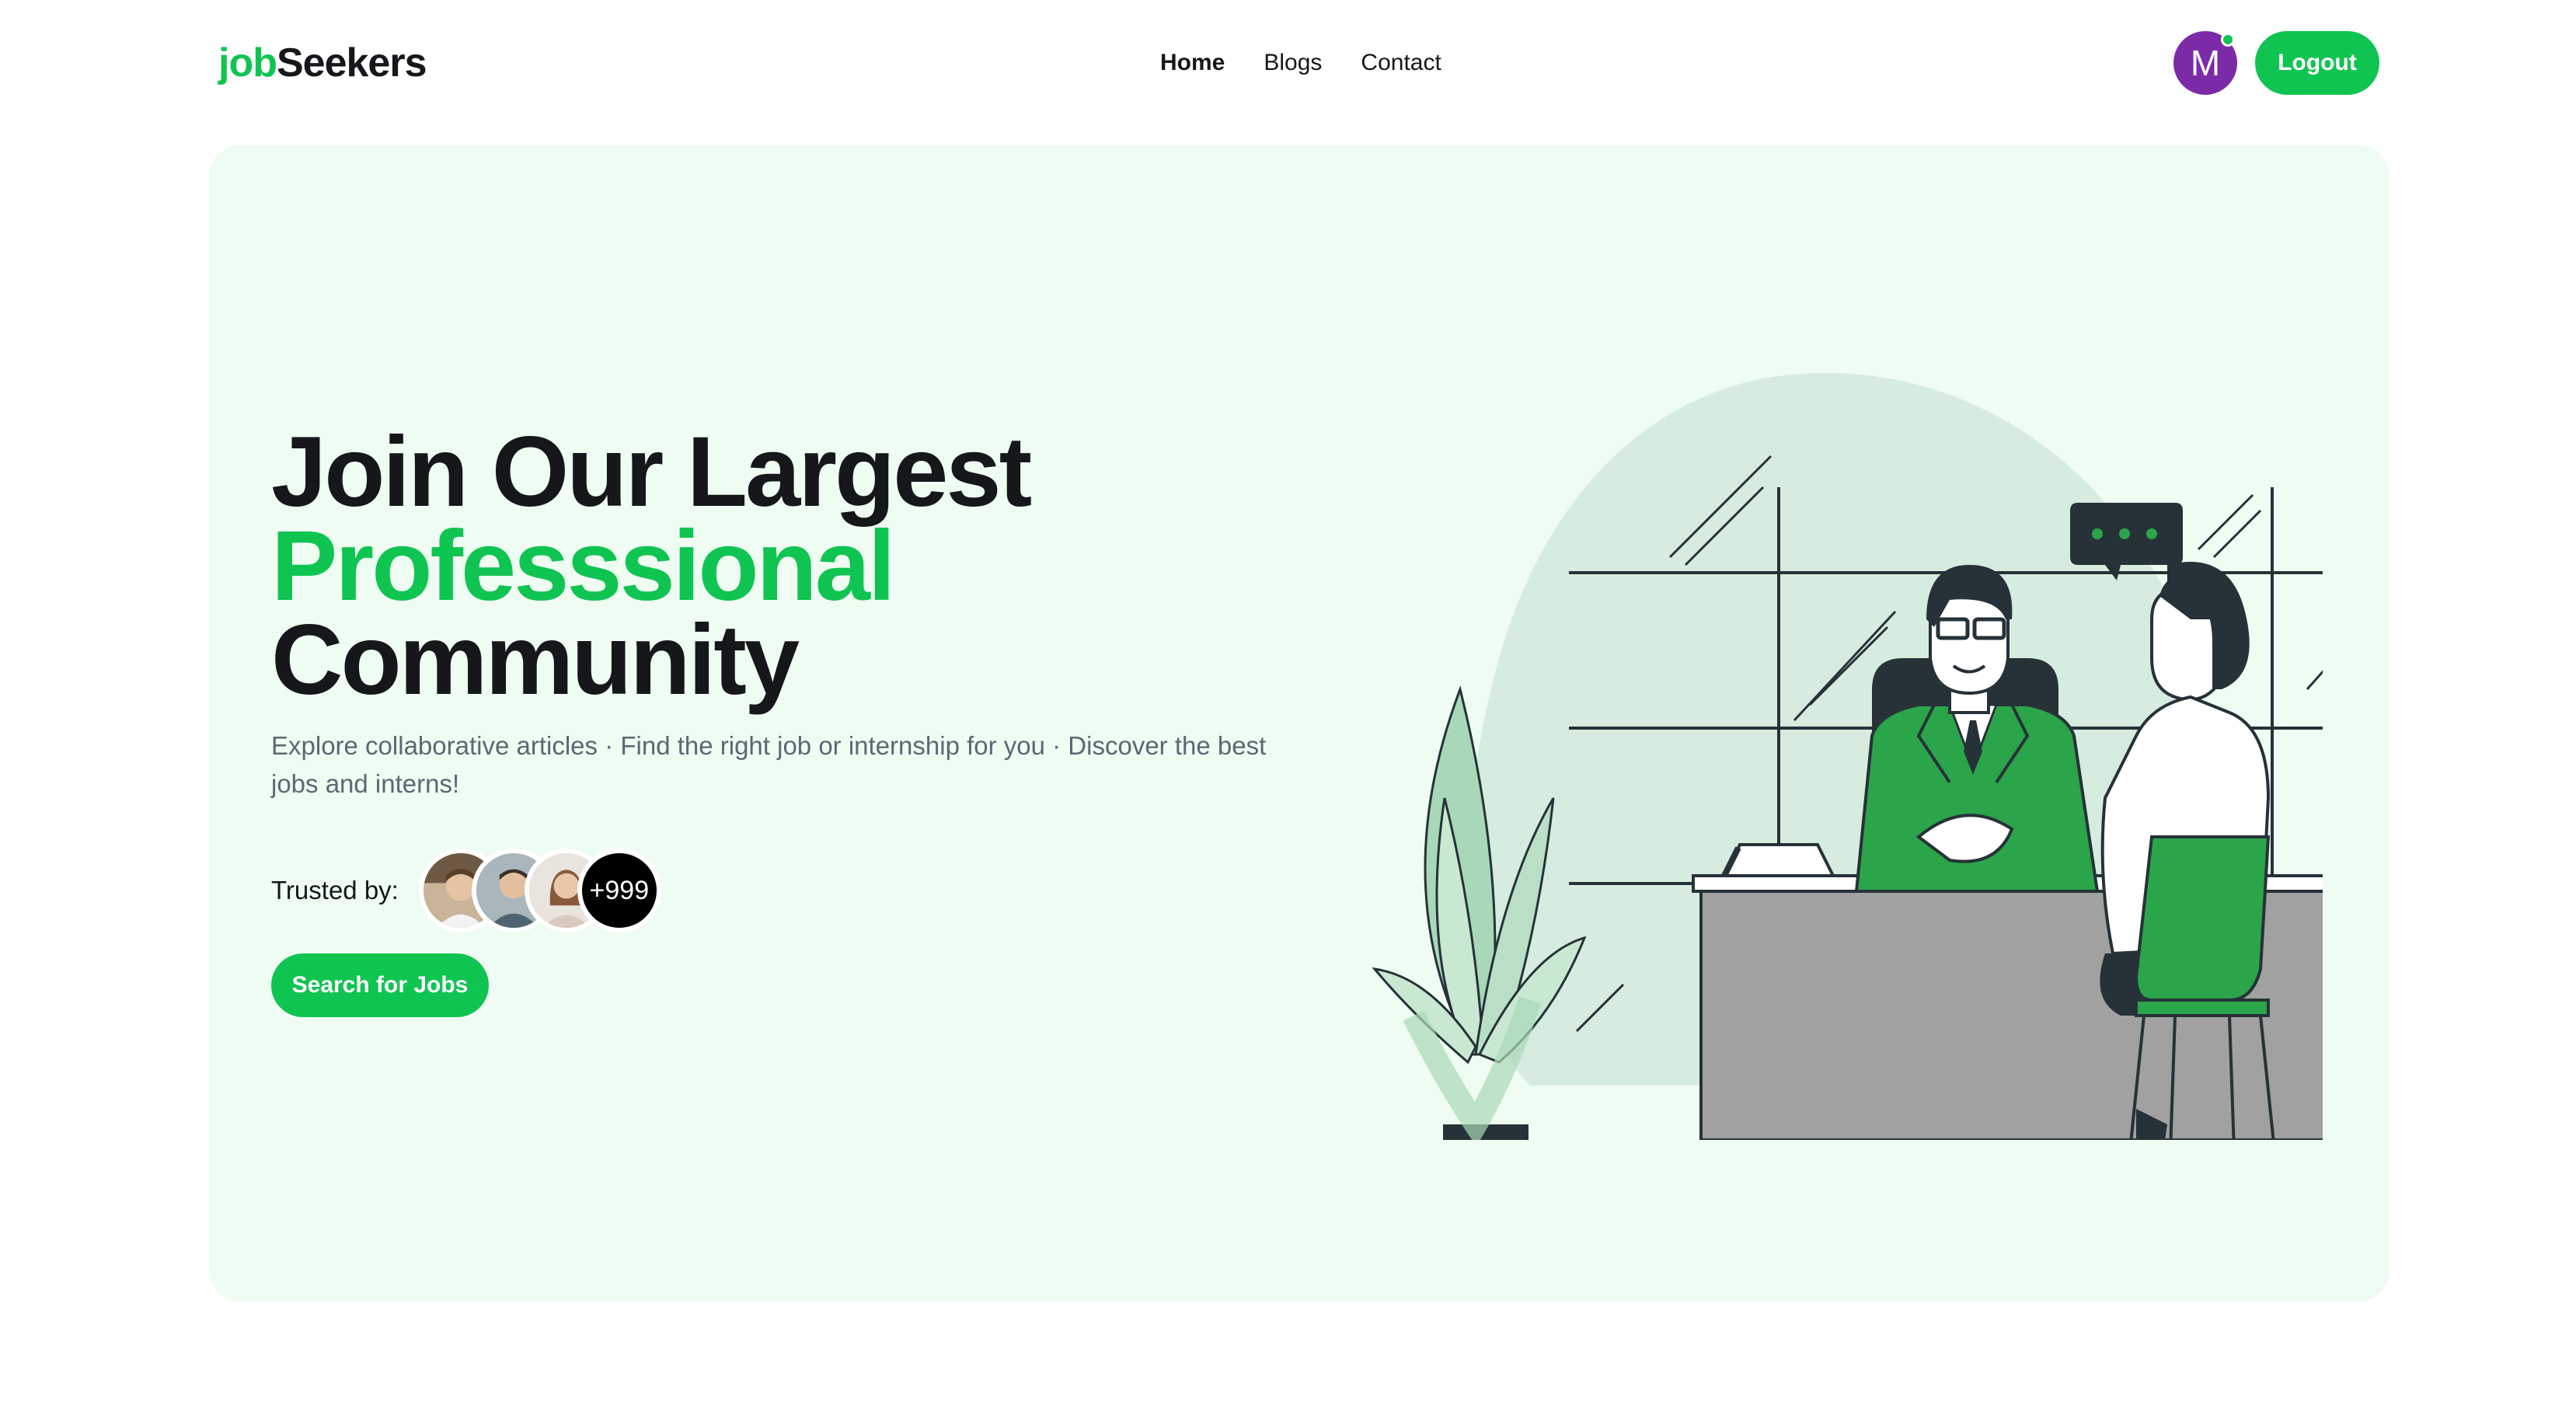 This screenshot has width=2576, height=1422. Describe the element at coordinates (583, 567) in the screenshot. I see `headline-line-2: Professsional` at that location.